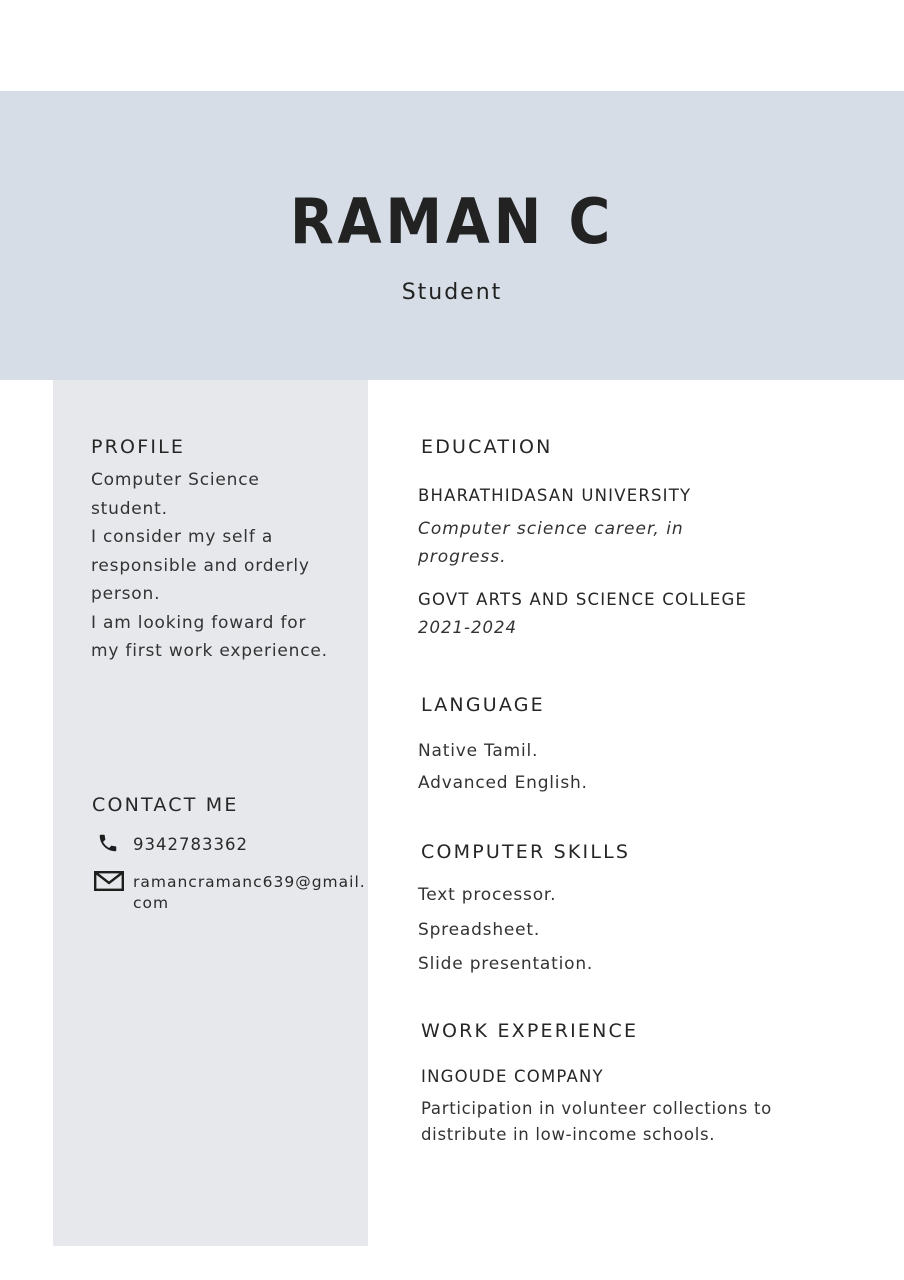 The image size is (904, 1280). Describe the element at coordinates (503, 783) in the screenshot. I see `language-item: Advanced English.` at that location.